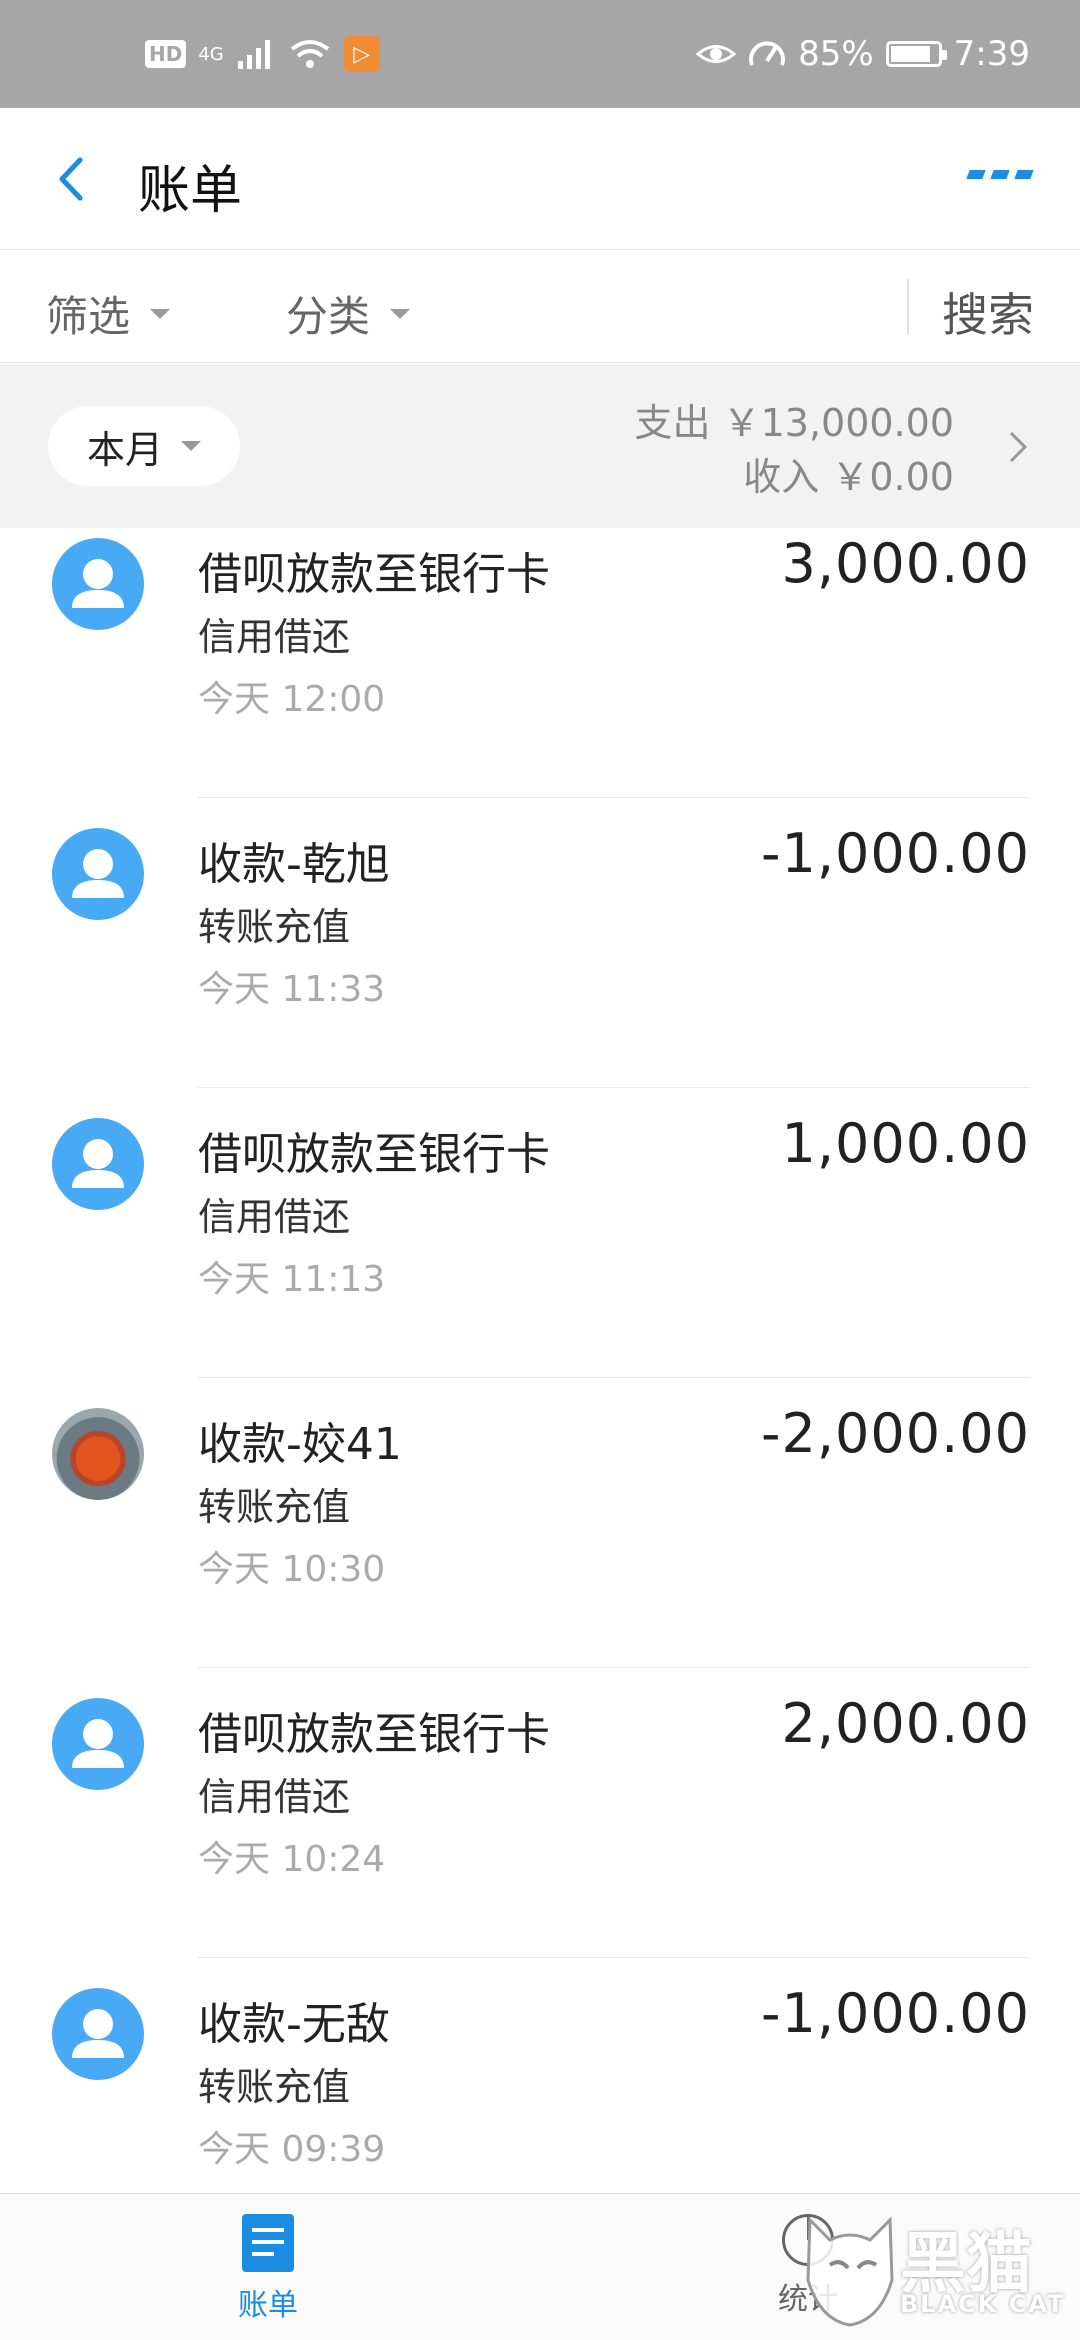 Image resolution: width=1080 pixels, height=2340 pixels. Describe the element at coordinates (540, 943) in the screenshot. I see `transaction-row: 收款-乾旭 转账充值 今天 11:33 -1,000.00` at that location.